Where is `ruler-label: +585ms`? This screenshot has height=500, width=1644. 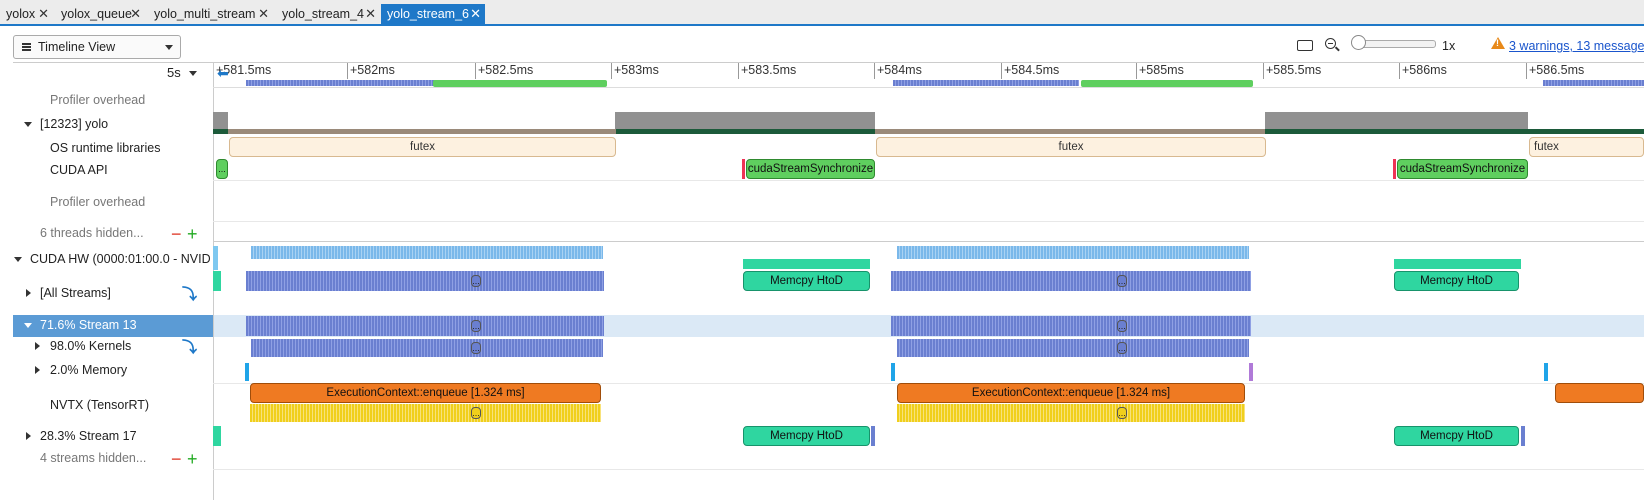
ruler-label: +585ms is located at coordinates (1161, 70).